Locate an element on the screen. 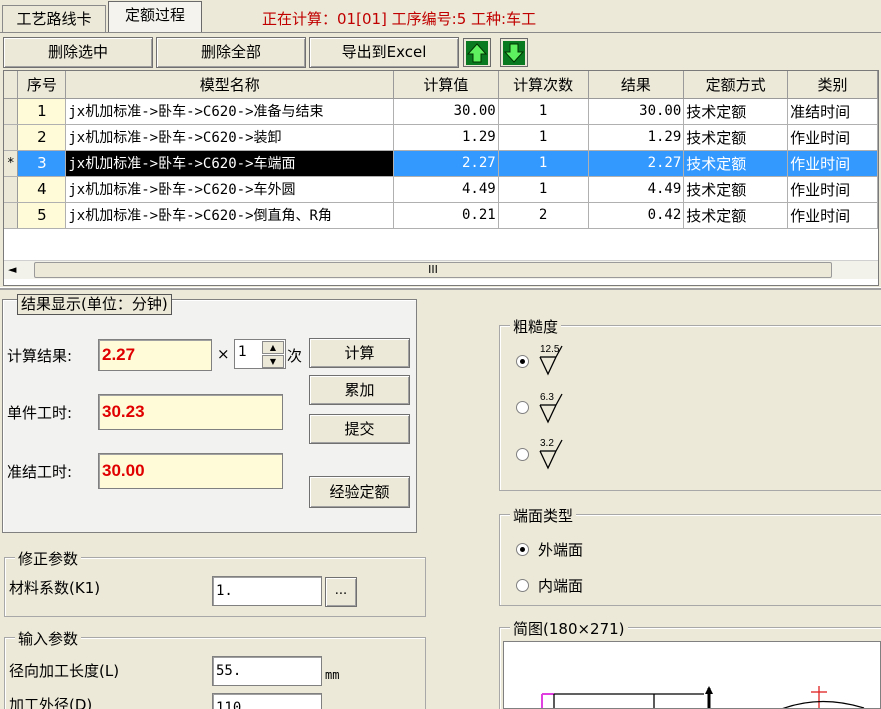 This screenshot has width=881, height=709. unit-time-label: 单件工时: is located at coordinates (40, 413).